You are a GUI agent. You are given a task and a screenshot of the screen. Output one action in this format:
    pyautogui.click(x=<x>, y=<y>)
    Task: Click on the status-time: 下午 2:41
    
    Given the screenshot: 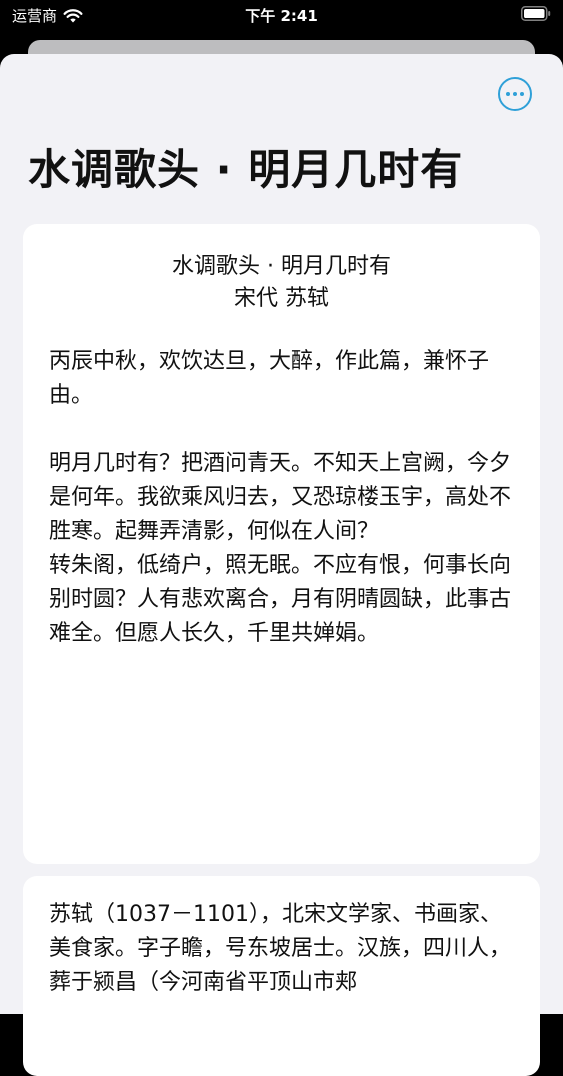 What is the action you would take?
    pyautogui.click(x=281, y=16)
    